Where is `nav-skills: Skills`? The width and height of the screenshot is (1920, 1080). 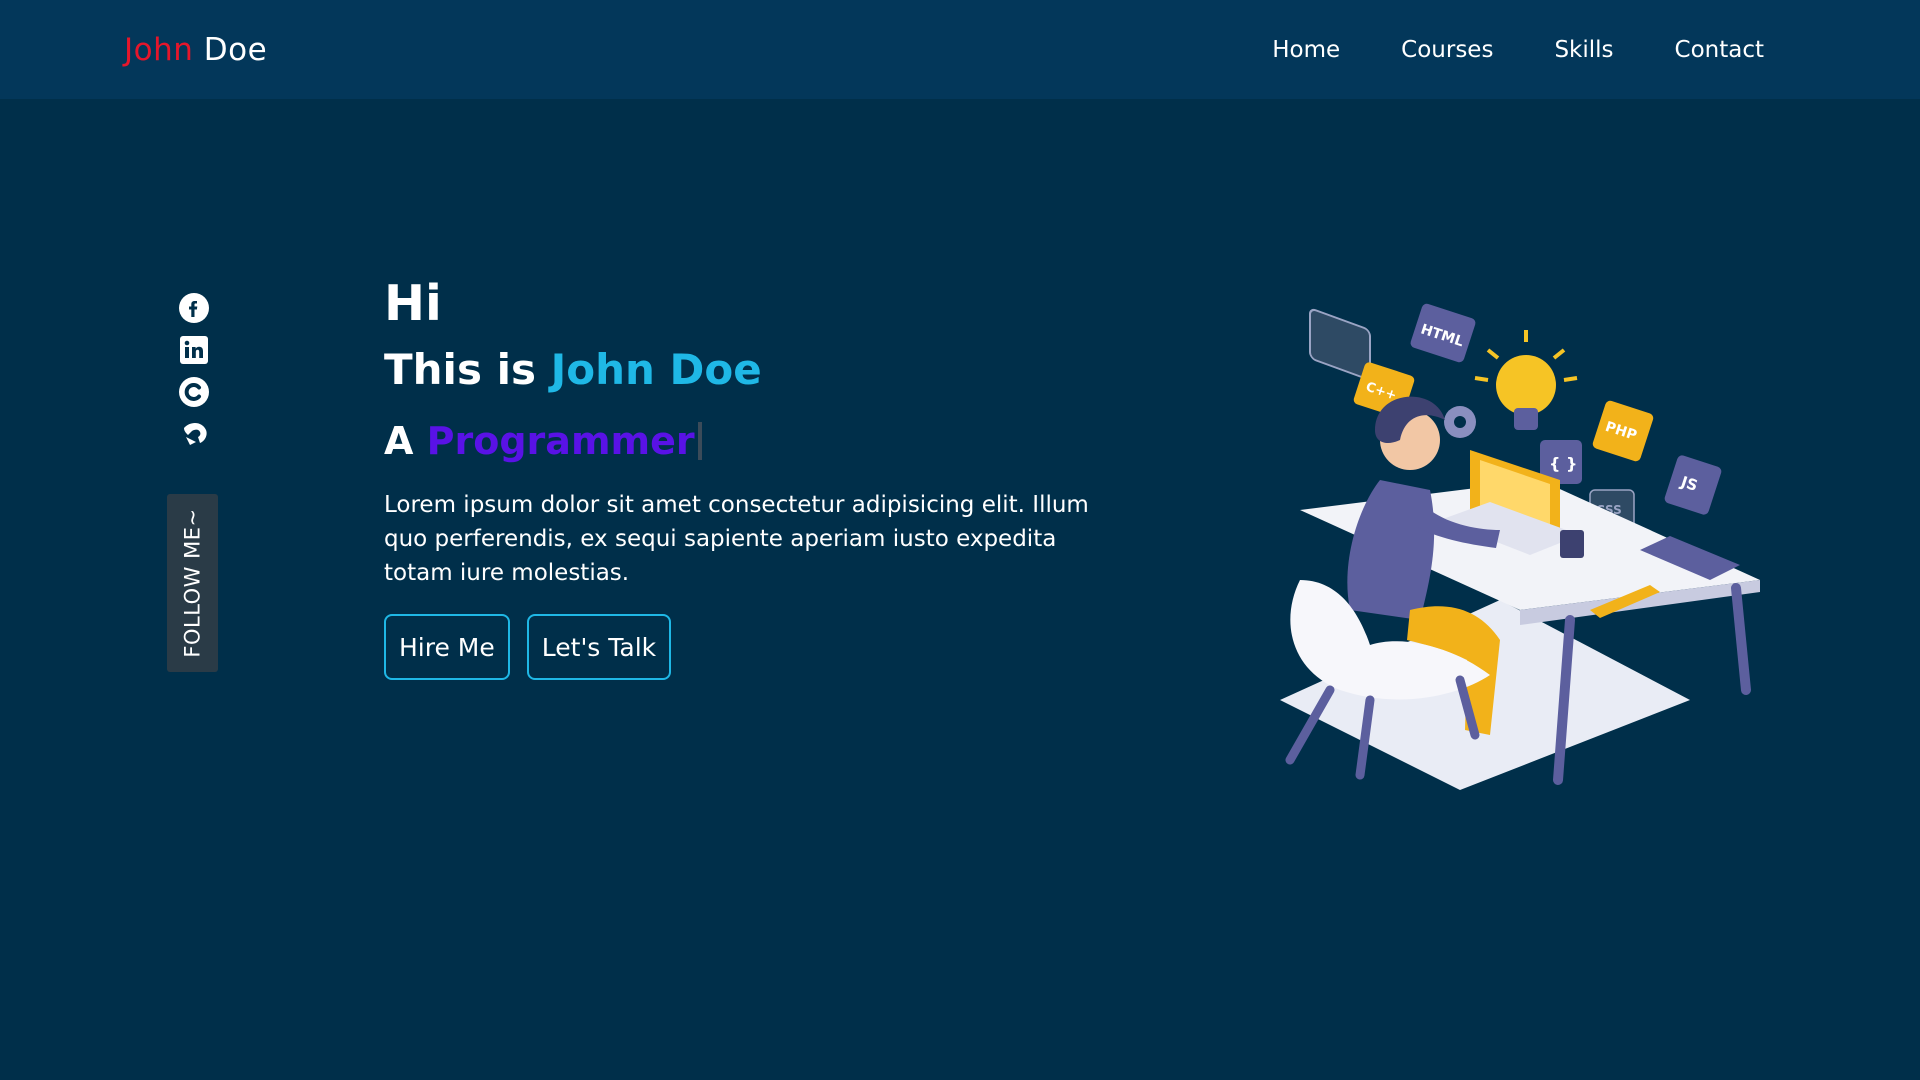 nav-skills: Skills is located at coordinates (1583, 50).